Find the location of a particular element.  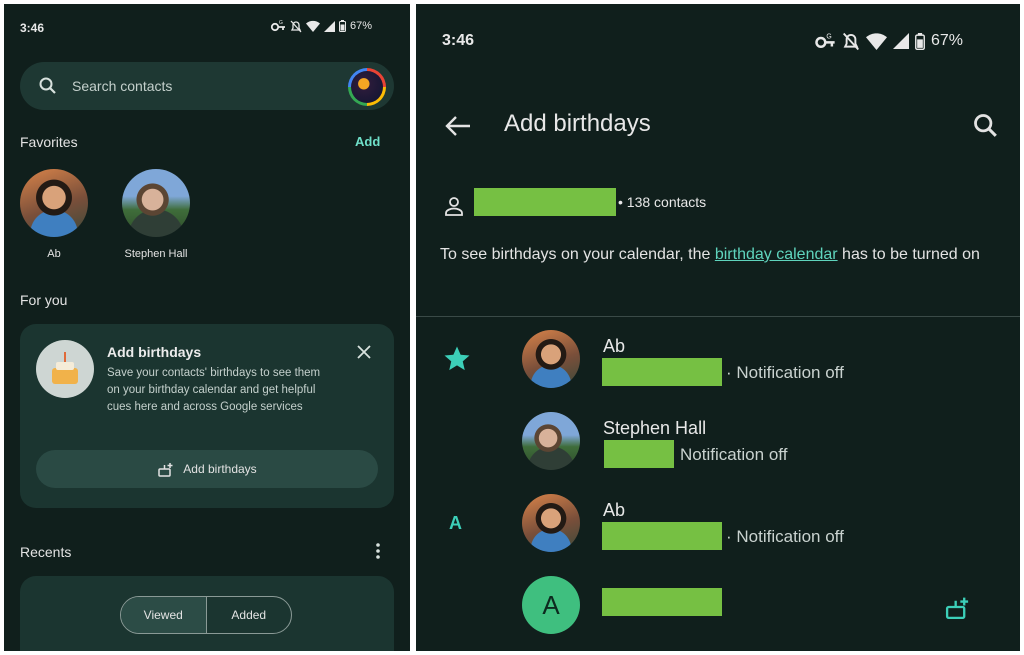

divider is located at coordinates (718, 316).